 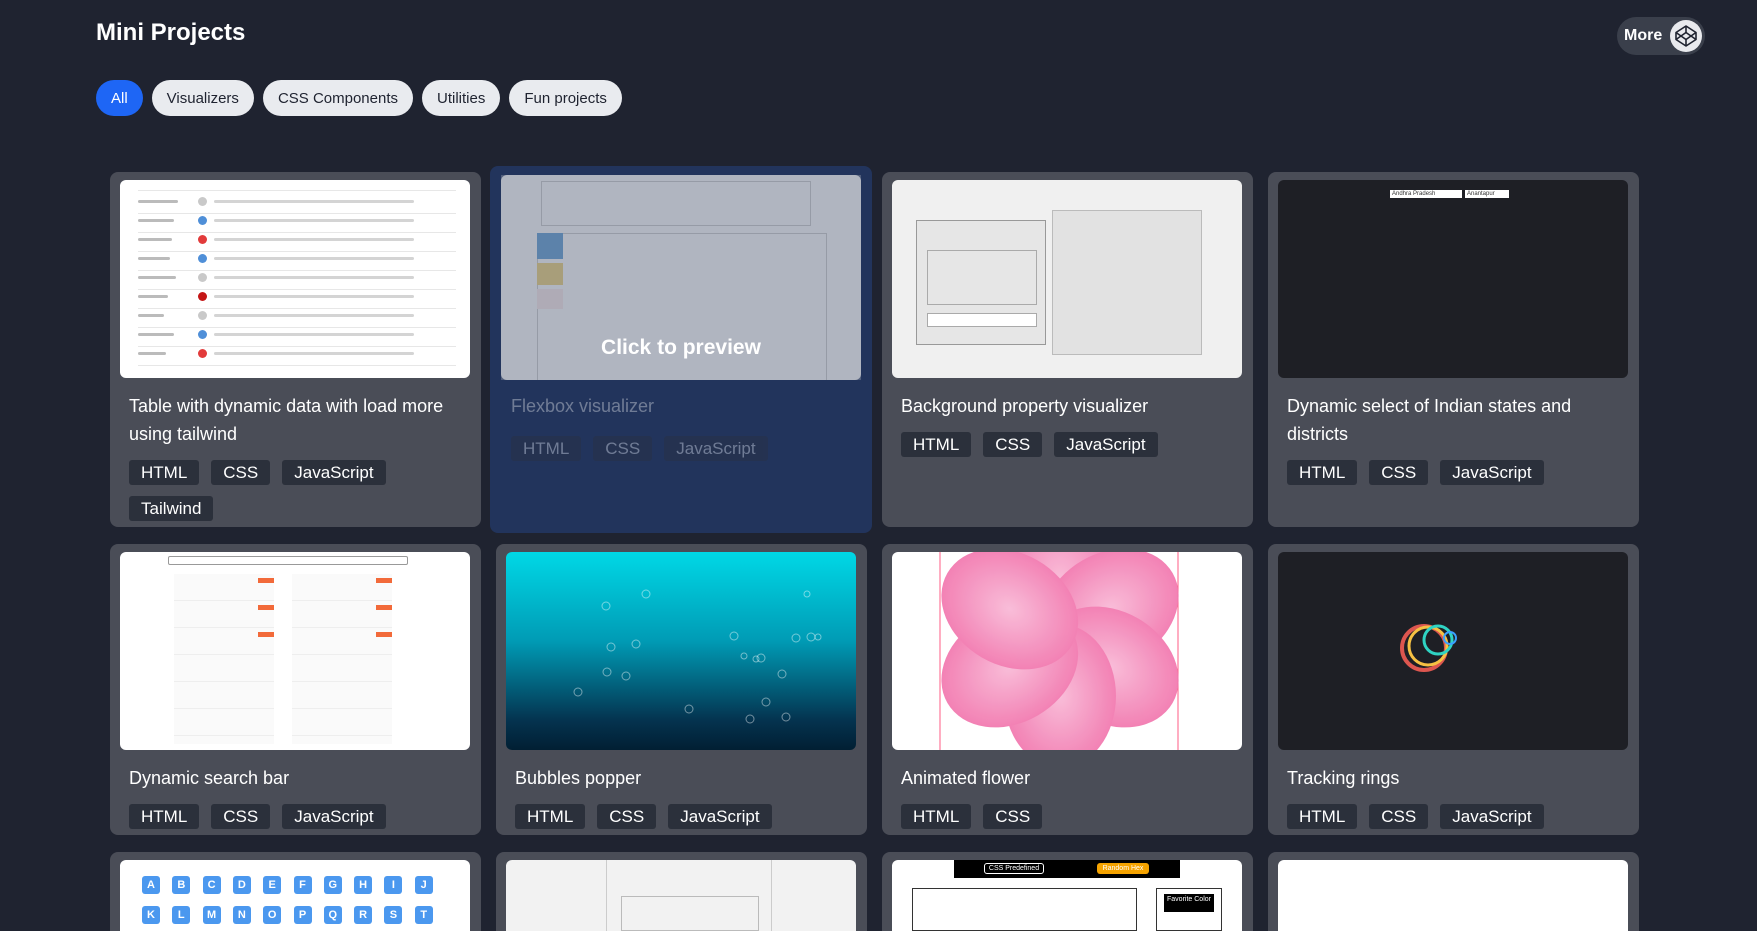 What do you see at coordinates (1071, 816) in the screenshot?
I see `tag-list: HTML CSS` at bounding box center [1071, 816].